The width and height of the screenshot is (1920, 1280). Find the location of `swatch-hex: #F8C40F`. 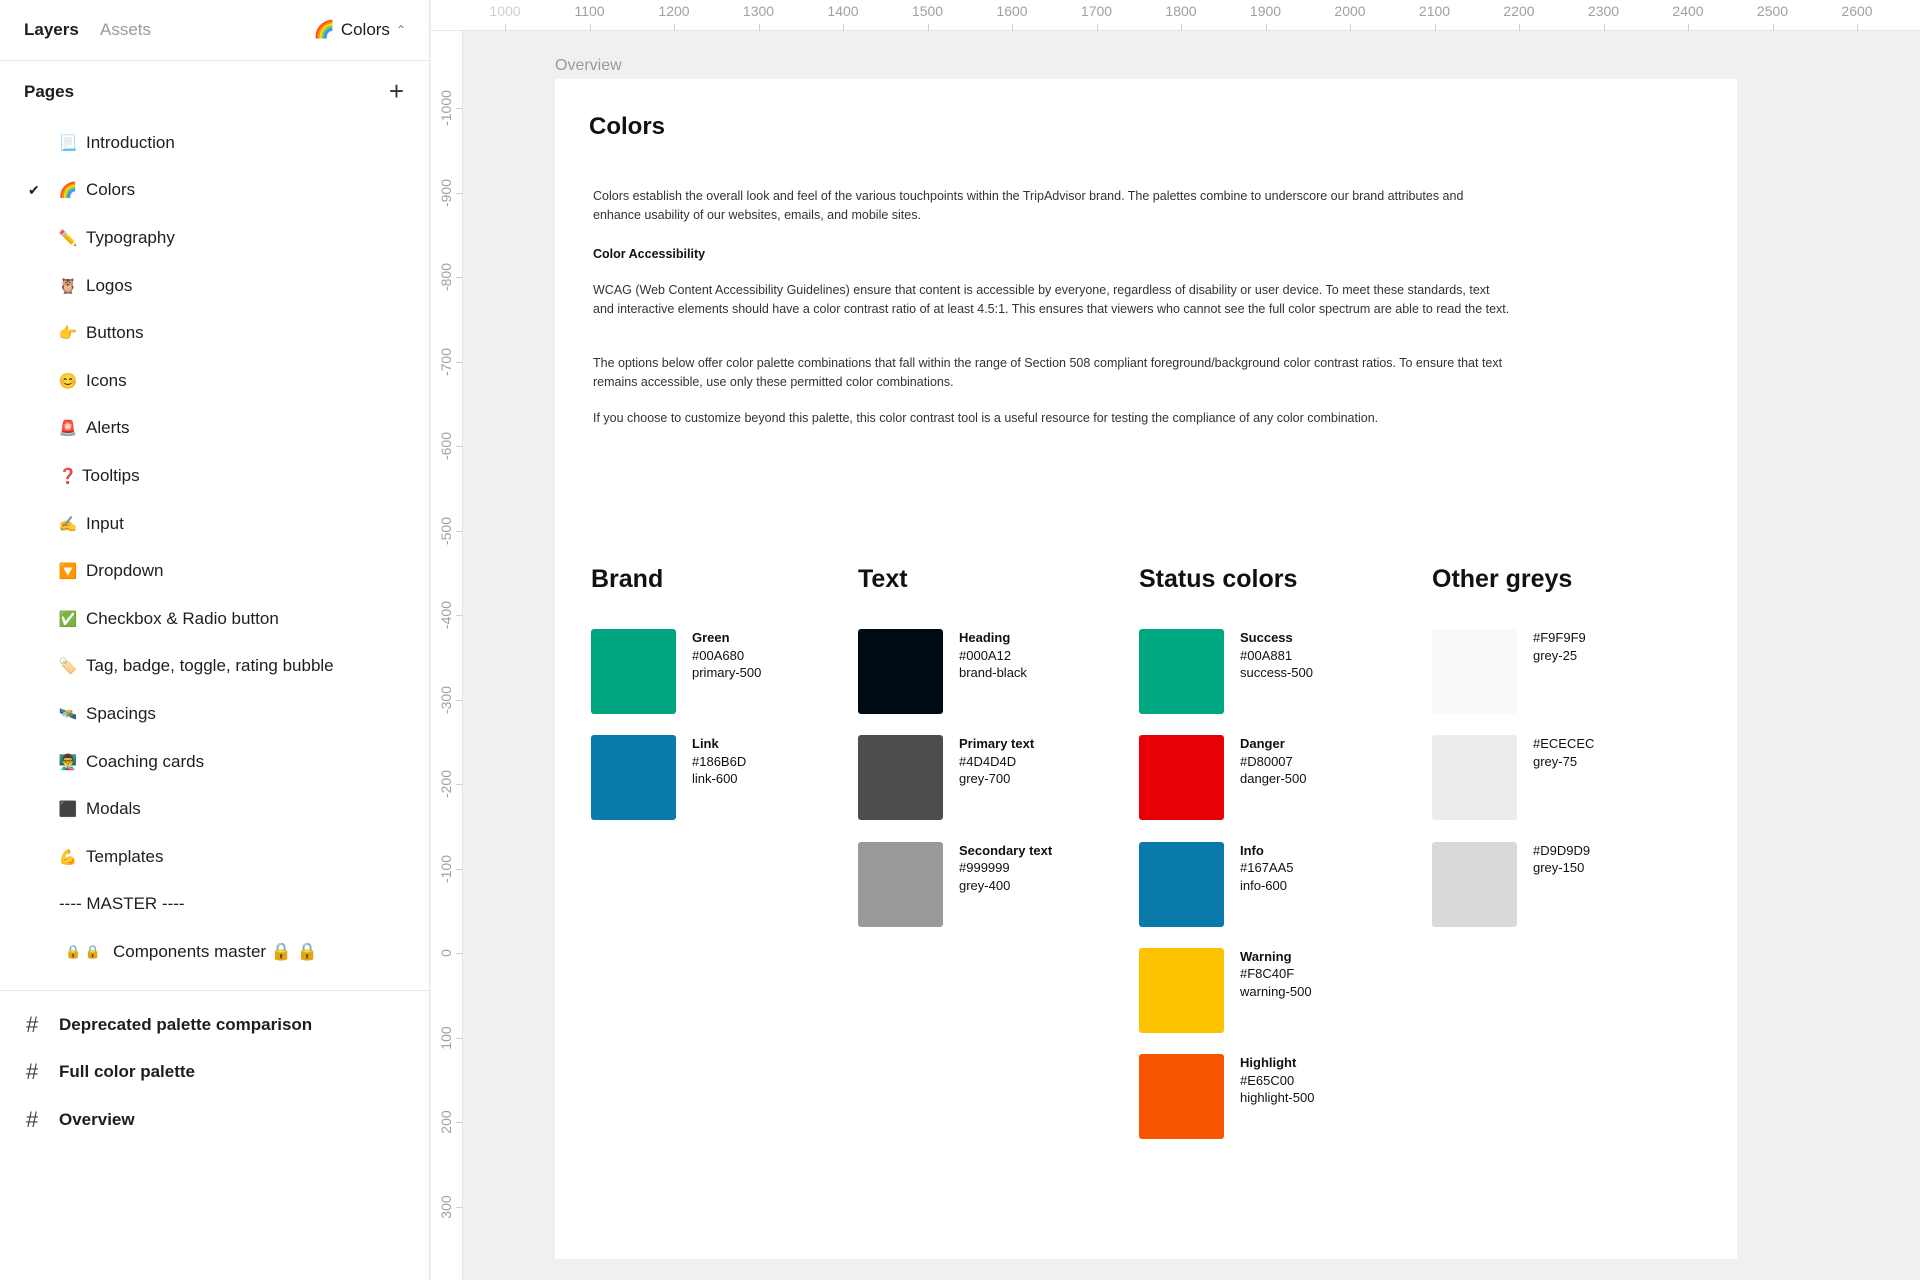

swatch-hex: #F8C40F is located at coordinates (1267, 974).